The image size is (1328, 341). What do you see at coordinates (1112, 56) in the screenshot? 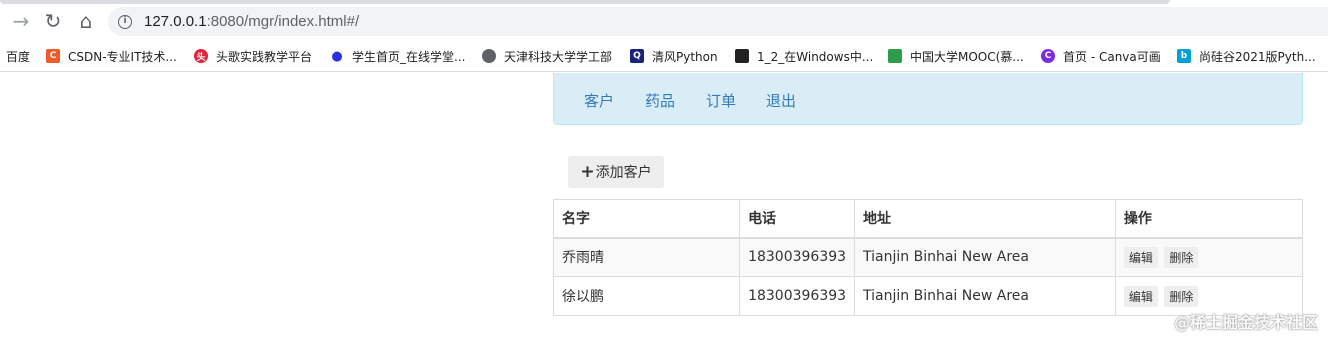
I see `bookmark-label: 首页 - Canva可画` at bounding box center [1112, 56].